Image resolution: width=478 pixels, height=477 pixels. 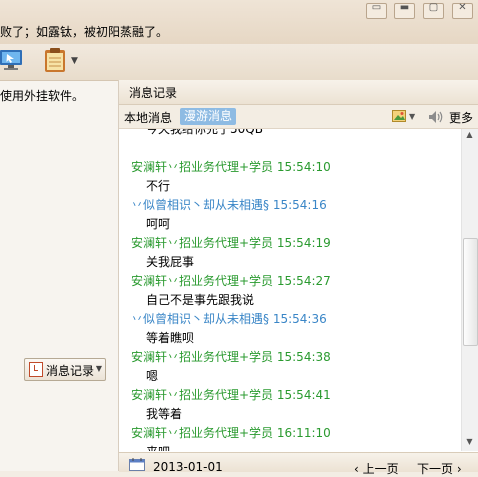 I want to click on list-item: 安澜轩丷招业务代理+学员 15:54:19 关我屁事, so click(x=290, y=253).